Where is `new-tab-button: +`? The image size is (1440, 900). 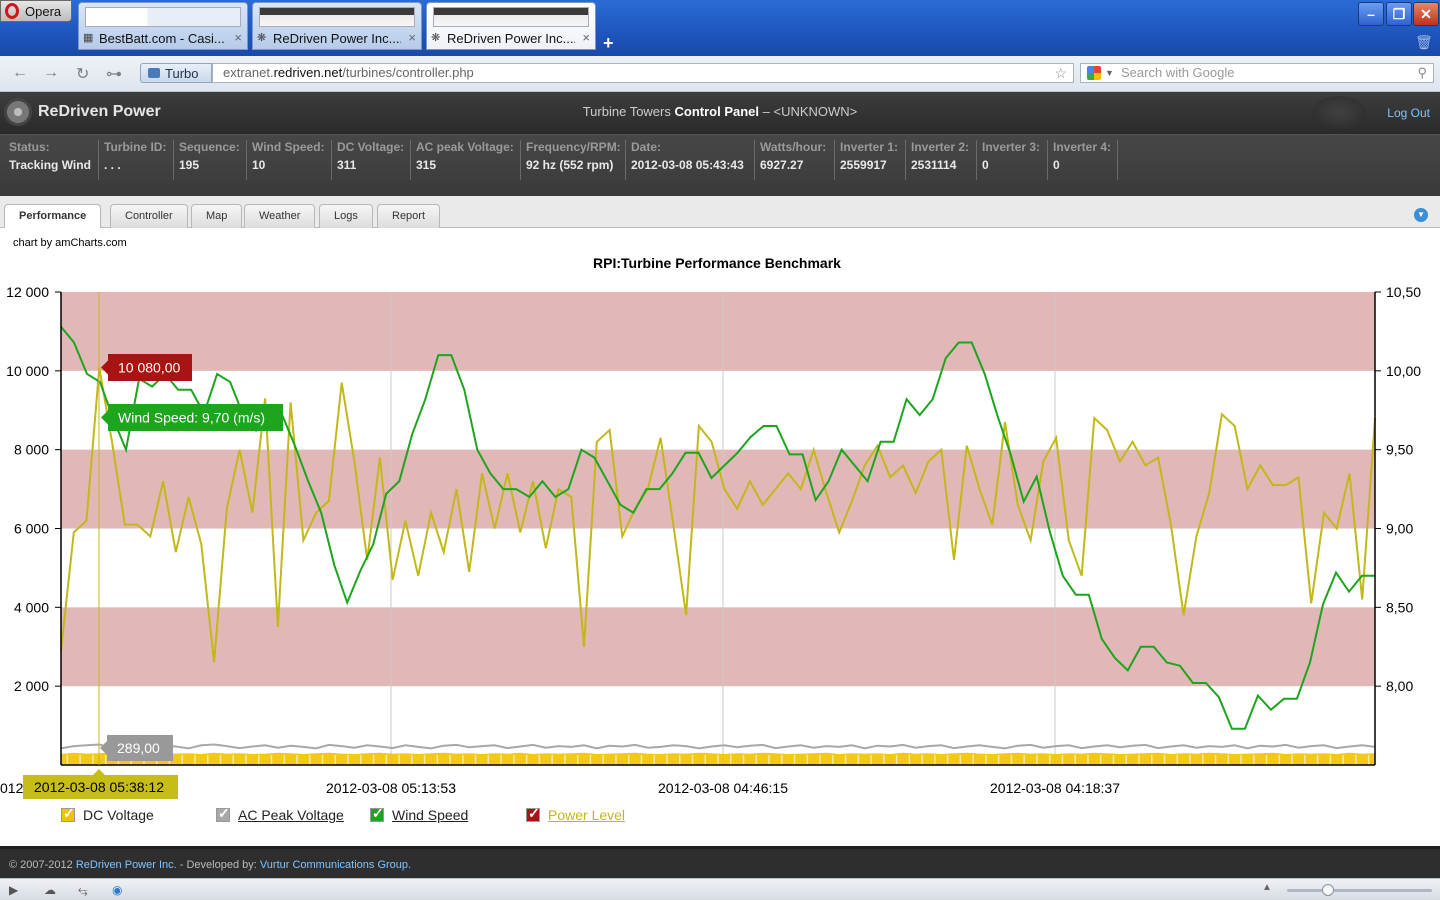
new-tab-button: + is located at coordinates (608, 43).